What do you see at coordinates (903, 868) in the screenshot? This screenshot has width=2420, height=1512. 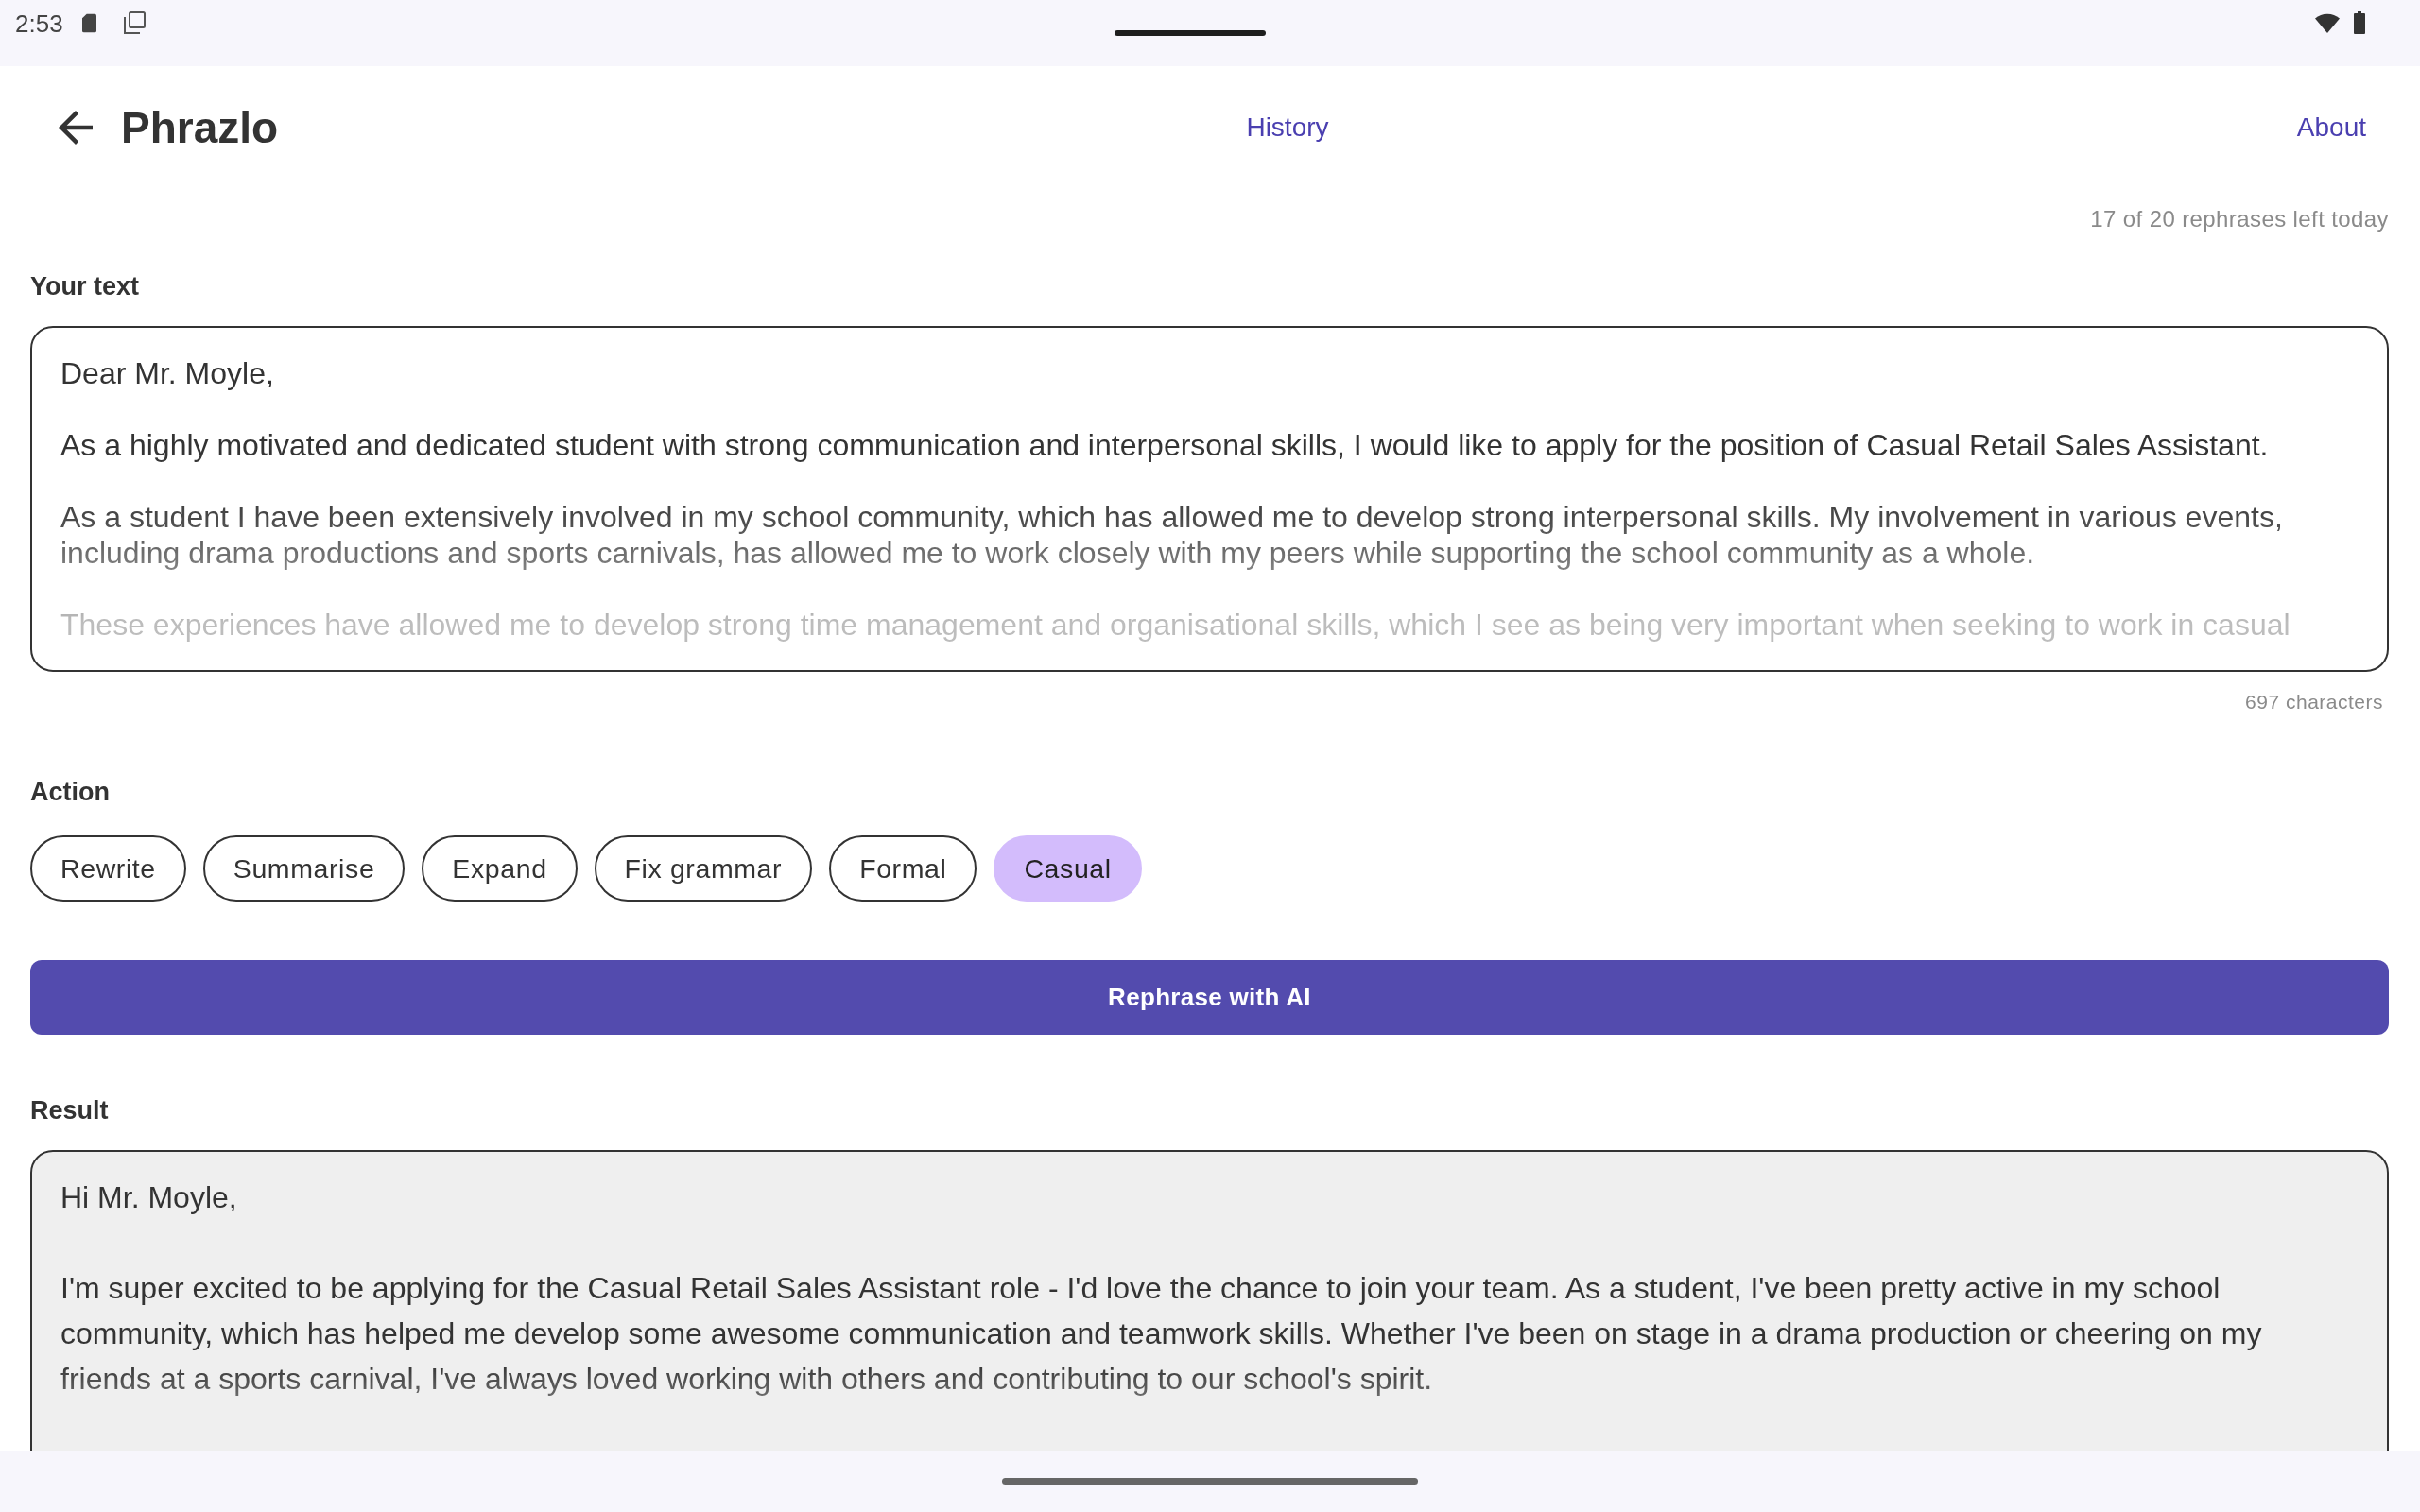 I see `action-chip: Formal` at bounding box center [903, 868].